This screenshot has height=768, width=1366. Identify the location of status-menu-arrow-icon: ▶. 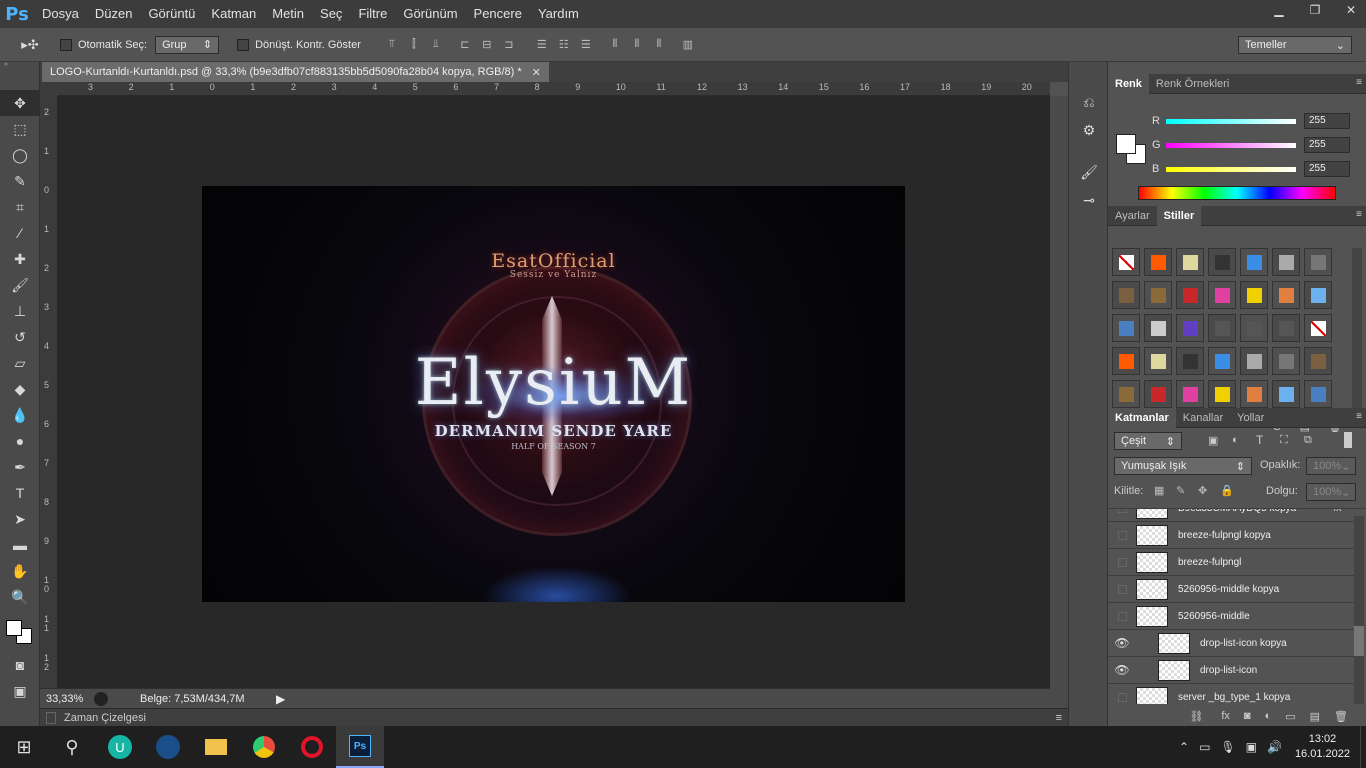
(280, 699).